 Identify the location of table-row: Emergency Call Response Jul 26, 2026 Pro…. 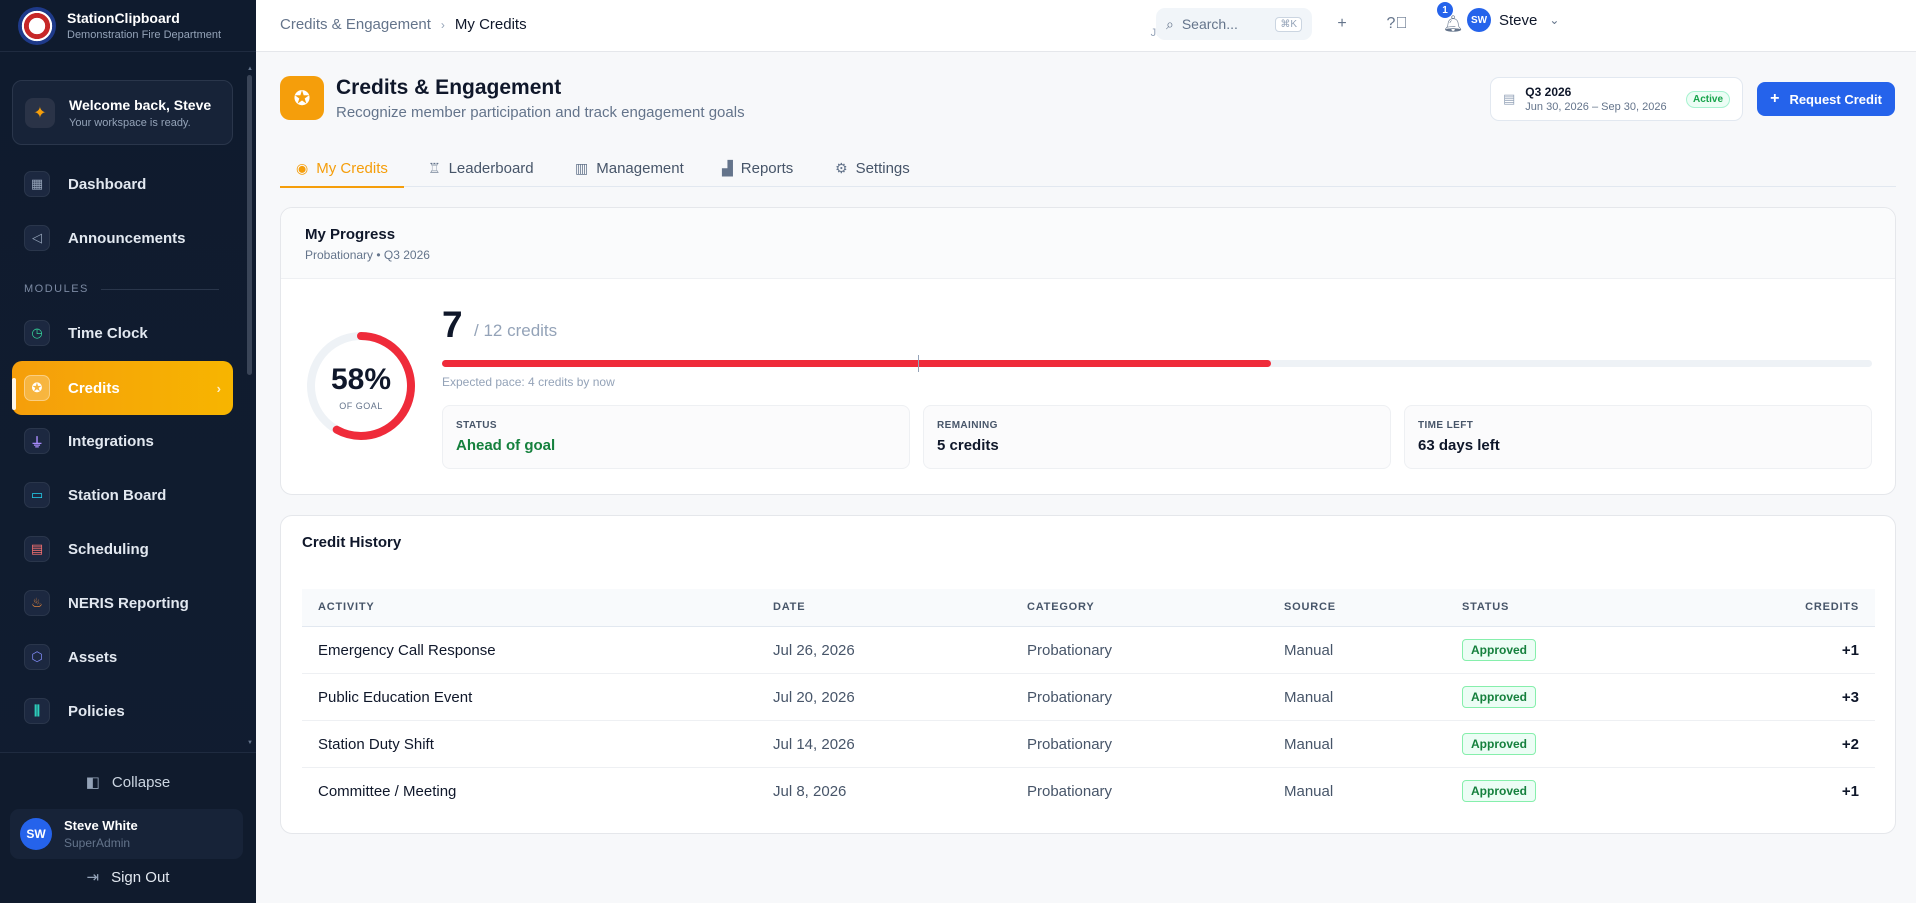
(1088, 650).